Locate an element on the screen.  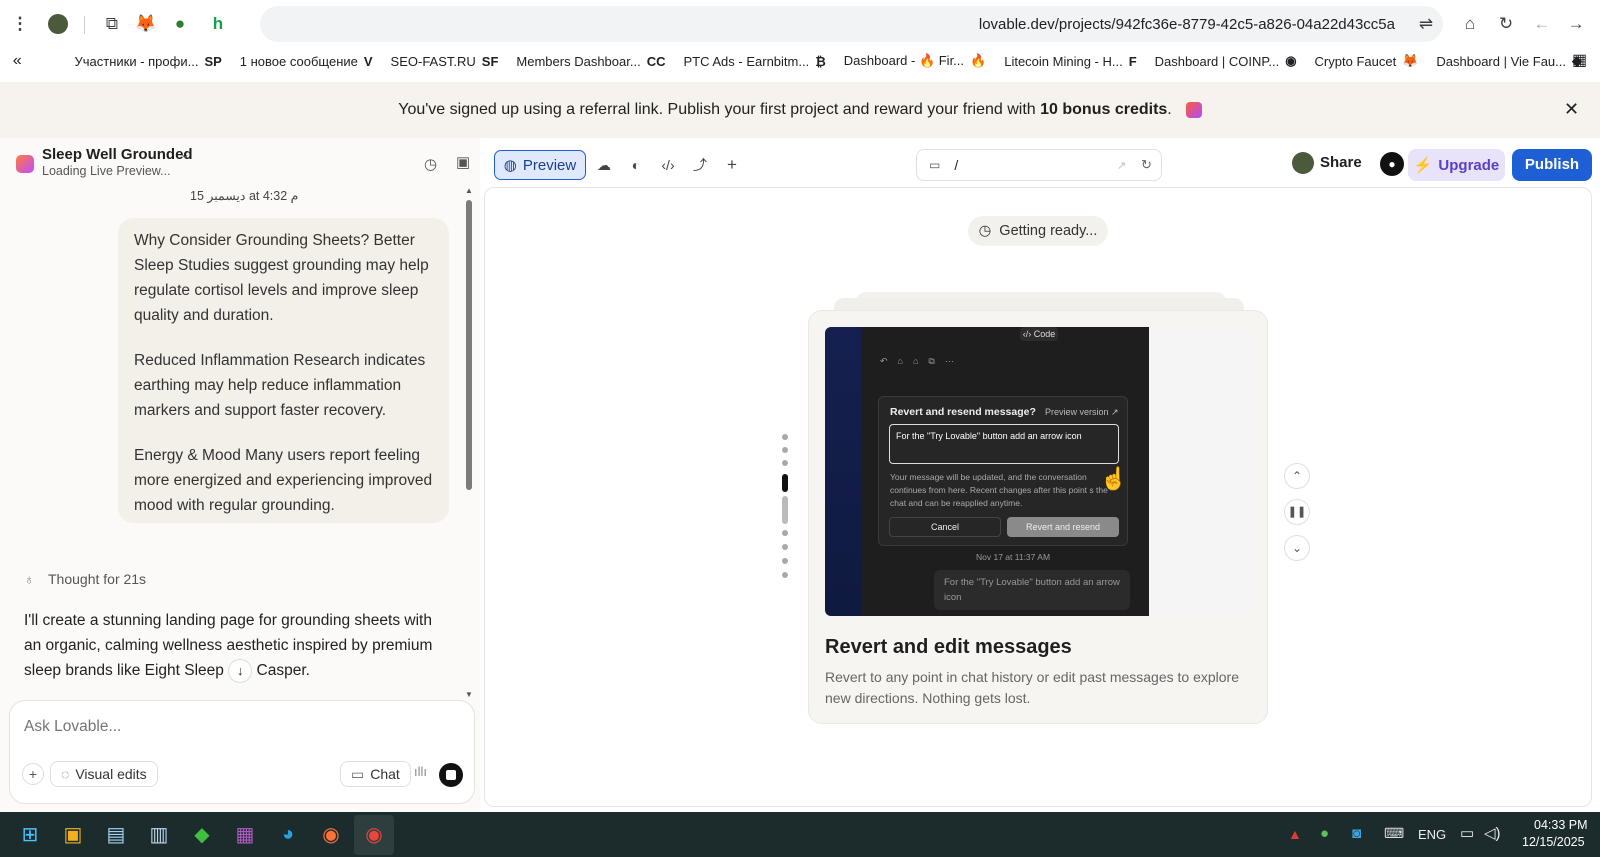
browser-menu-icon: ⋮ is located at coordinates (20, 24).